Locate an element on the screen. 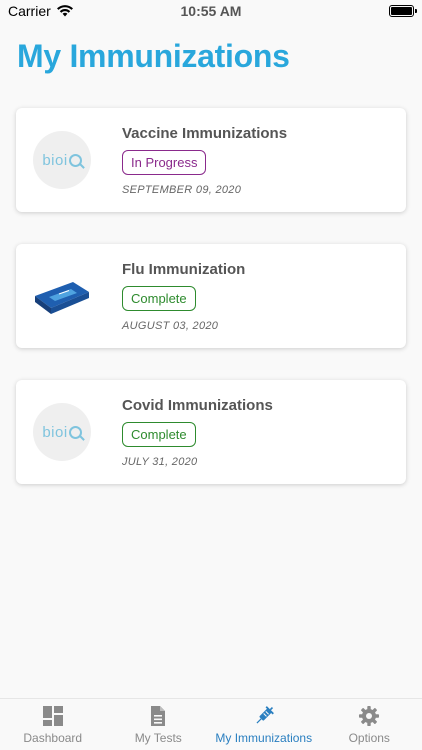 The image size is (422, 750). dashboard-icon is located at coordinates (52, 716).